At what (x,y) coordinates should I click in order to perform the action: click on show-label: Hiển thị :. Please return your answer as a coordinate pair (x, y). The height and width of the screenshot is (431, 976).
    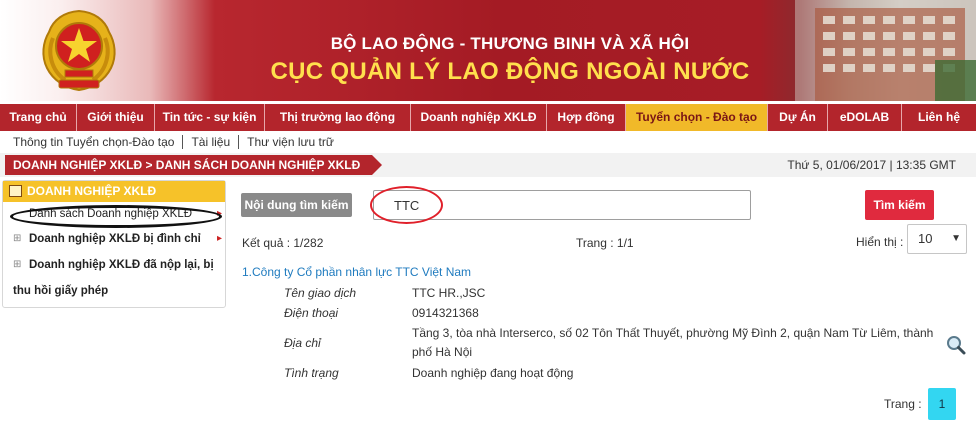
    Looking at the image, I should click on (880, 242).